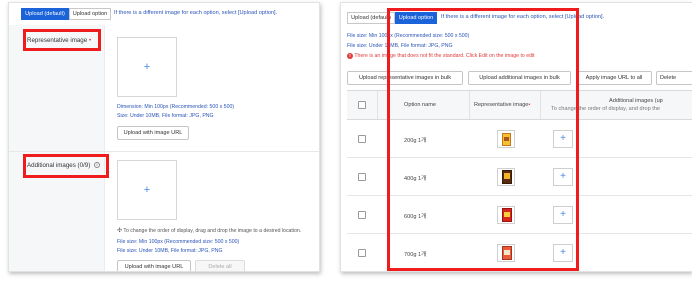 This screenshot has width=692, height=283. I want to click on additional-image-dropzone: +, so click(147, 190).